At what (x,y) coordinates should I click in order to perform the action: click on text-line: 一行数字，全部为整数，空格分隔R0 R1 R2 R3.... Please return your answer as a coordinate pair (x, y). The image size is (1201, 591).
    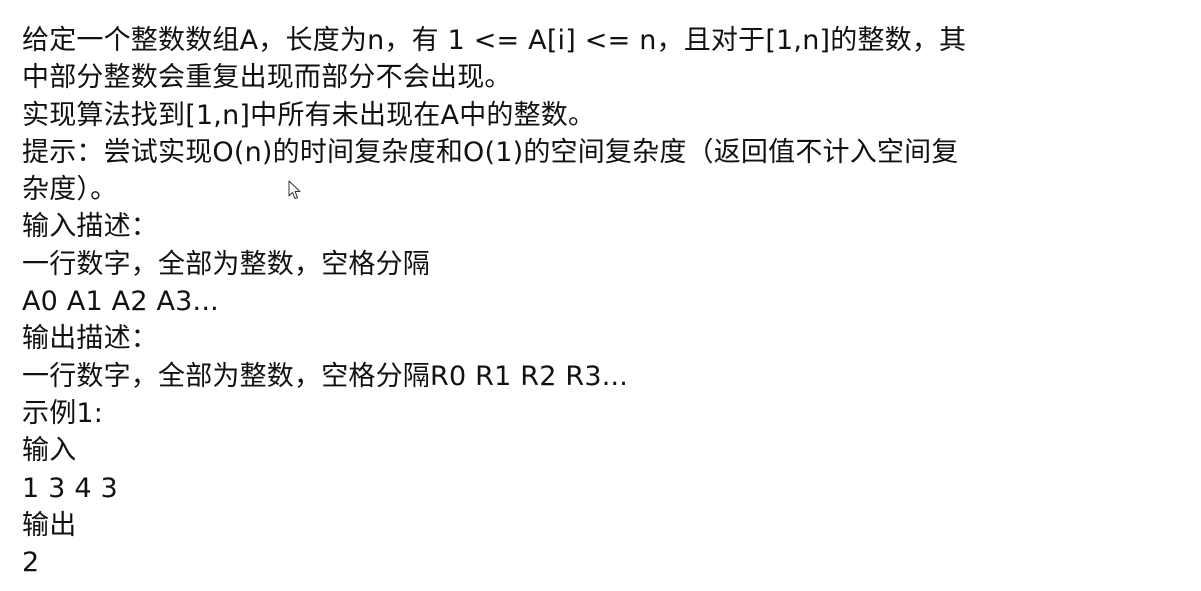
    Looking at the image, I should click on (325, 376).